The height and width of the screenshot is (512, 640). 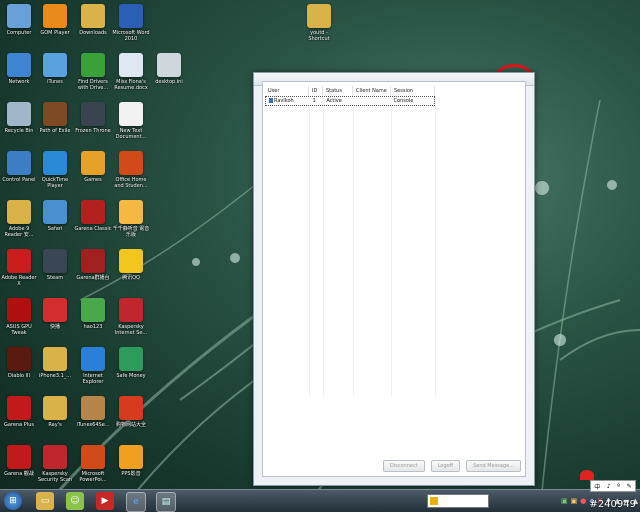 I want to click on kuaibo-icon, so click(x=55, y=310).